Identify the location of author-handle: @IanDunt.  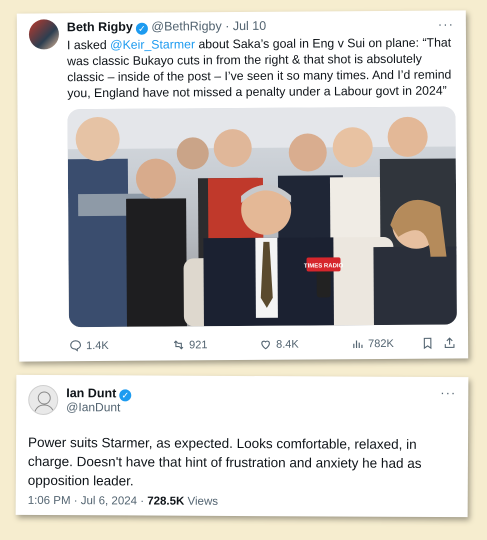
(93, 407).